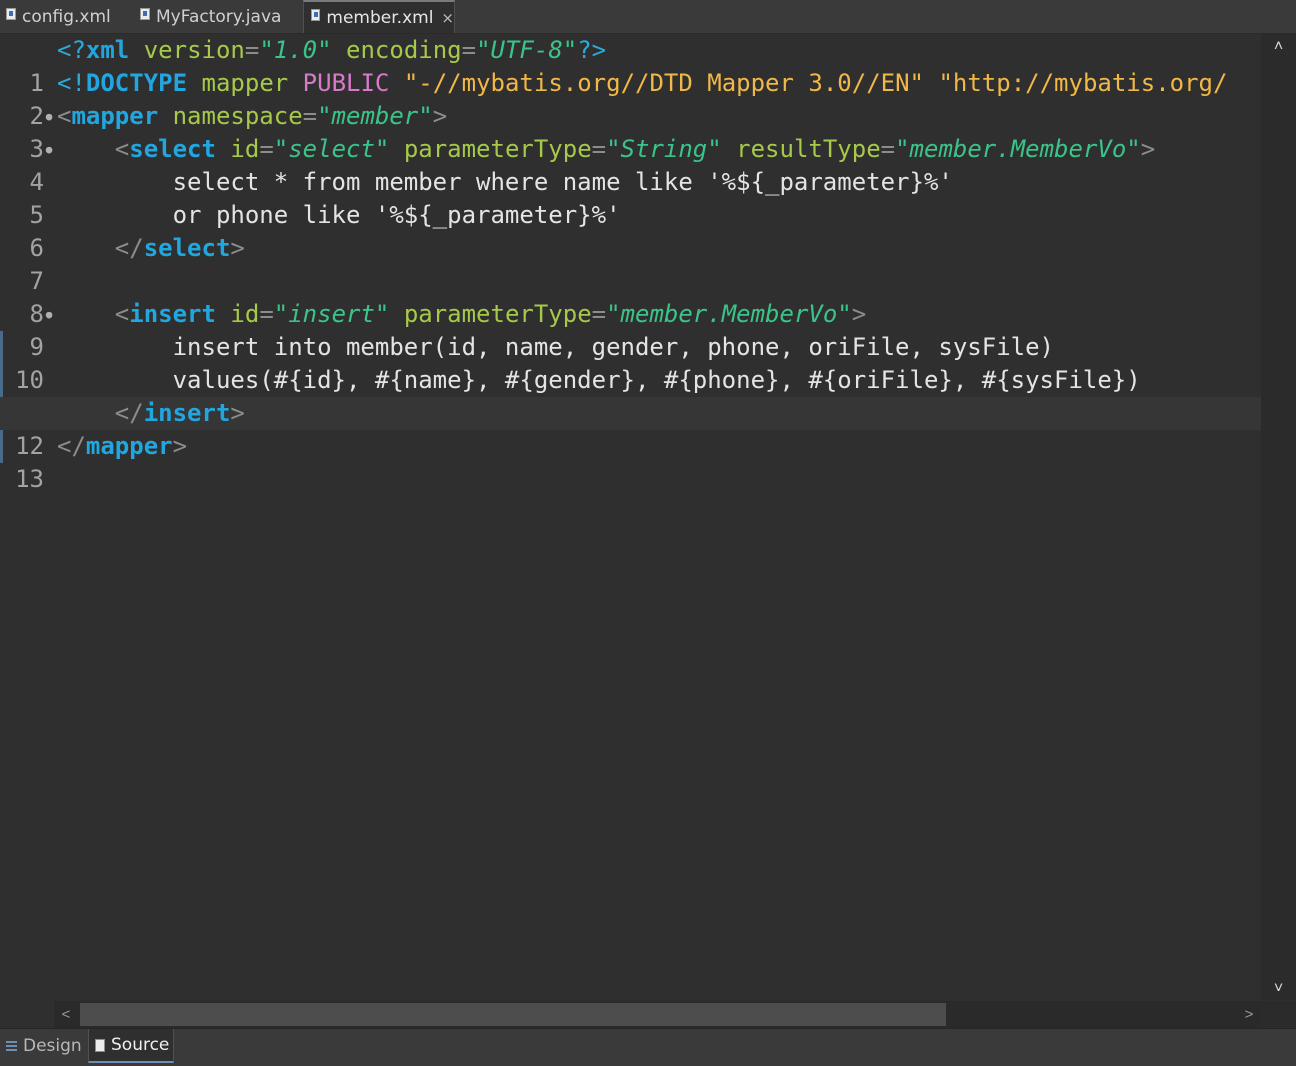 The width and height of the screenshot is (1296, 1066). Describe the element at coordinates (100, 1045) in the screenshot. I see `source-view-icon` at that location.